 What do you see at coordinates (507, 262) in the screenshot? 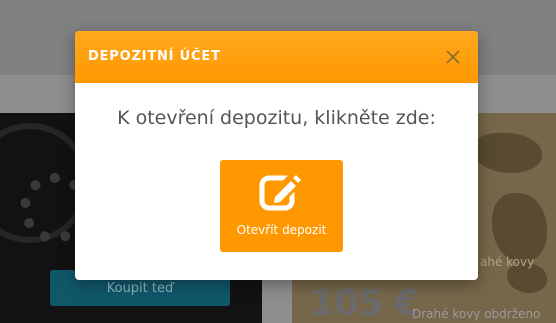
I see `card-caption: ahé kovy` at bounding box center [507, 262].